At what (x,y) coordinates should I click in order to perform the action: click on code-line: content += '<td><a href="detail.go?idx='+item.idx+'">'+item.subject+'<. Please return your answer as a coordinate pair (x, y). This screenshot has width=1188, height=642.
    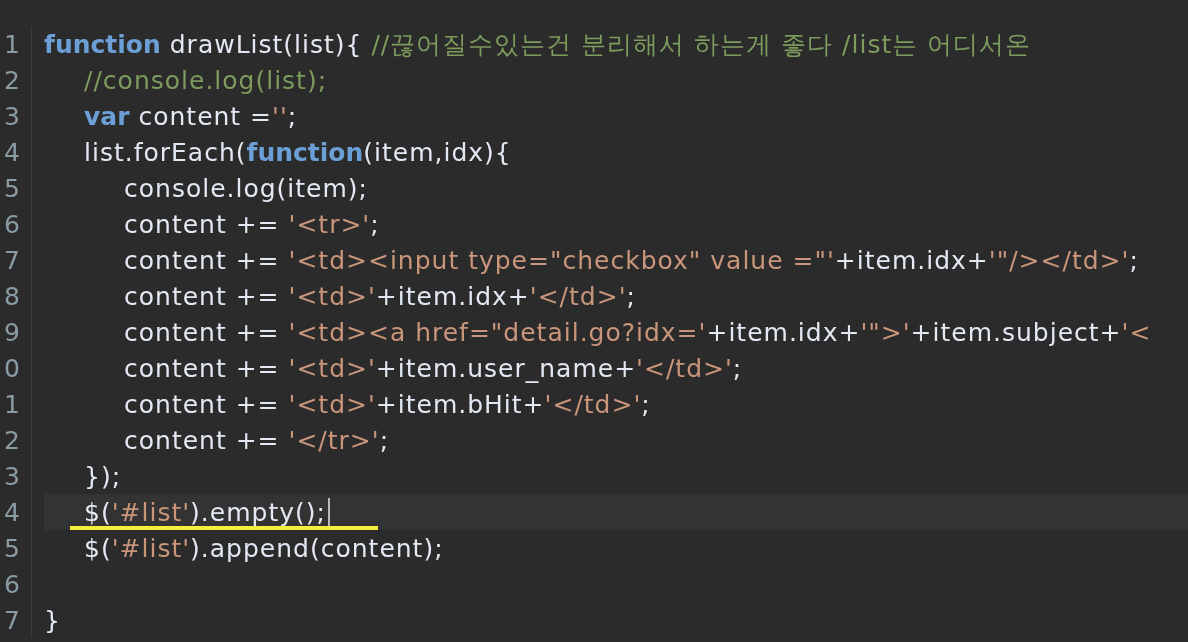
    Looking at the image, I should click on (638, 332).